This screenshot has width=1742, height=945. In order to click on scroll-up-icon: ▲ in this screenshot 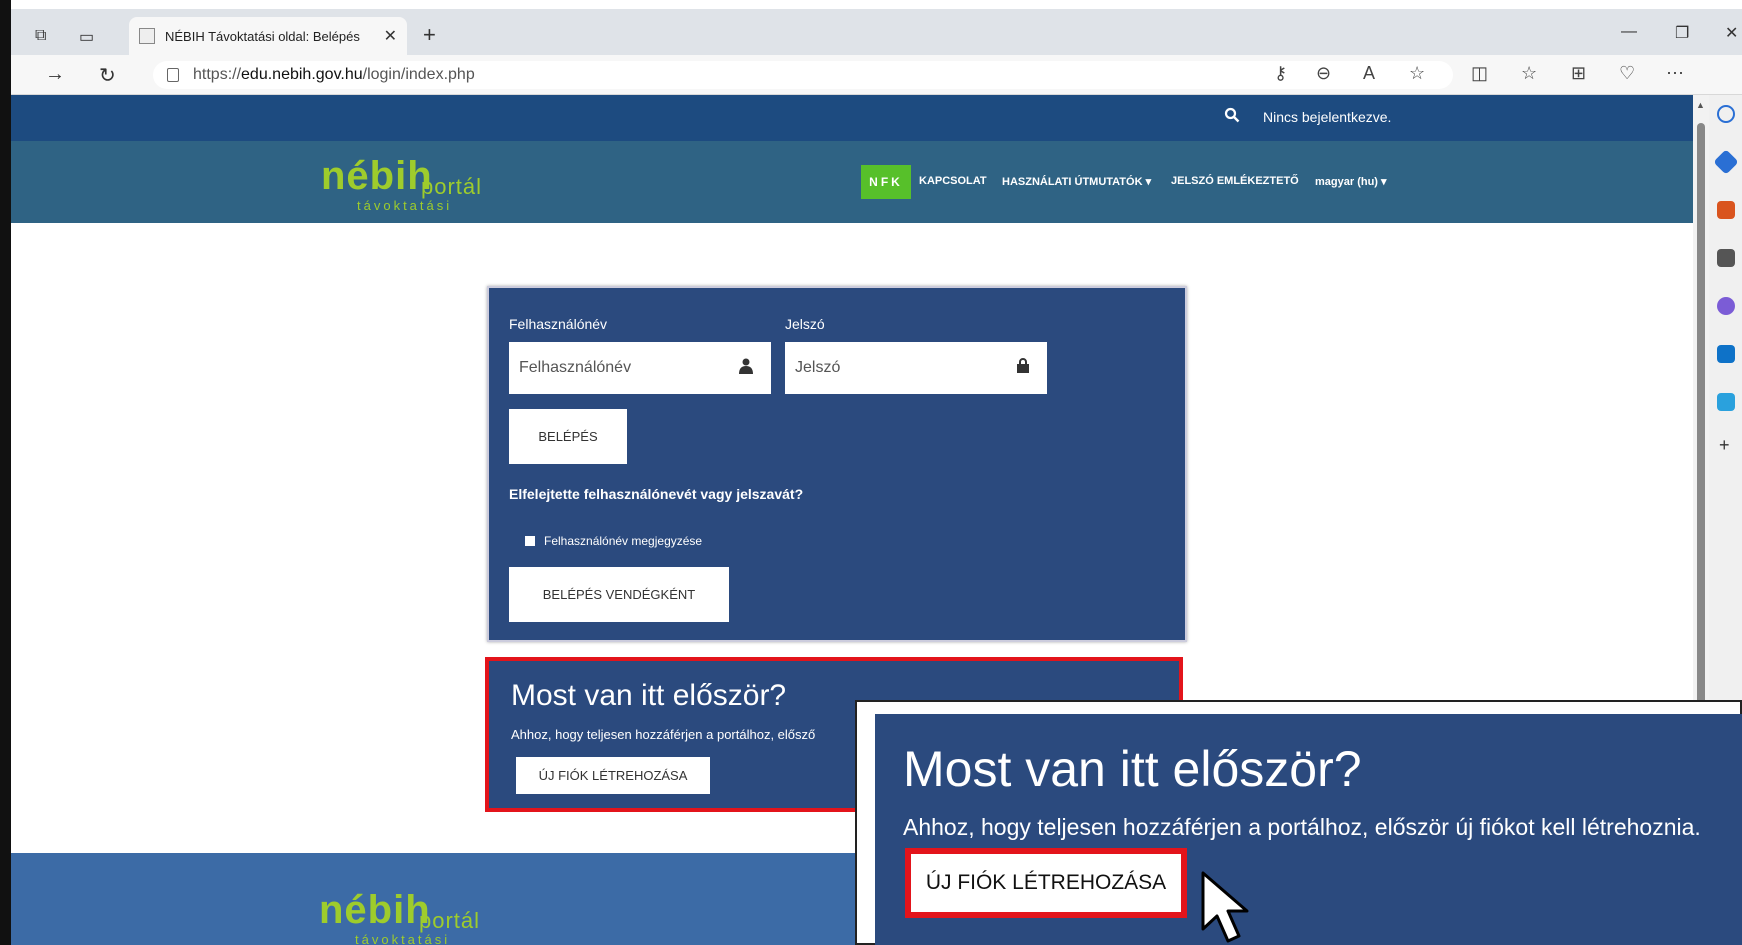, I will do `click(1700, 105)`.